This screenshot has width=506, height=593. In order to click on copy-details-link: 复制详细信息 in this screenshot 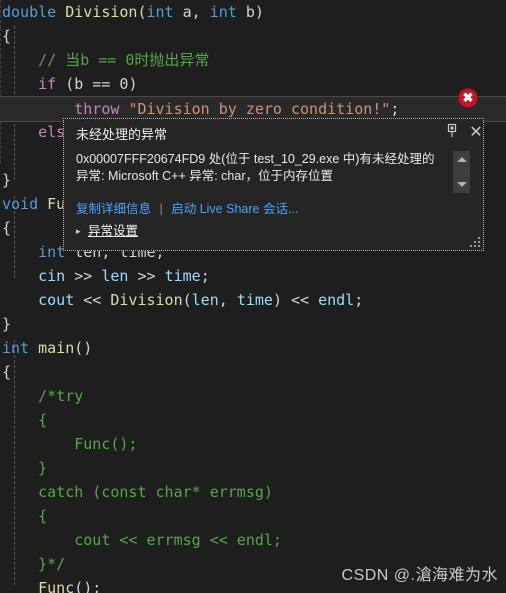, I will do `click(113, 209)`.